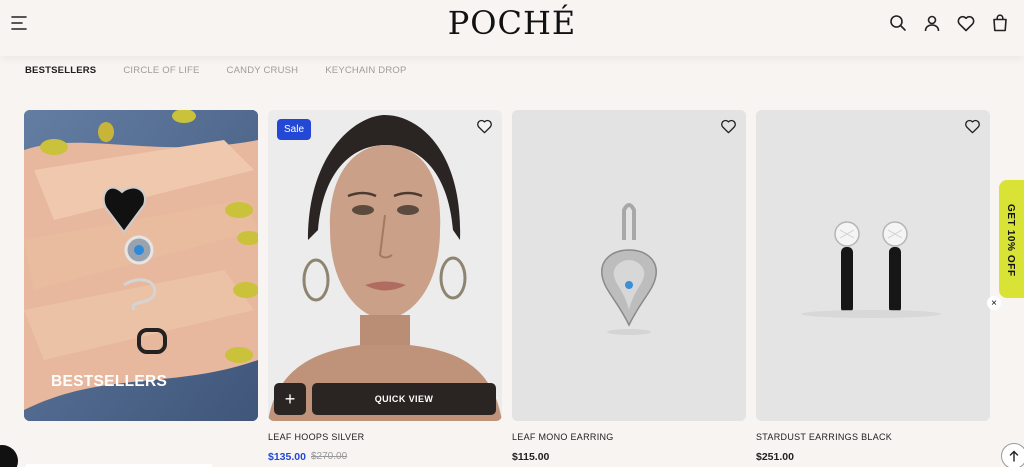  Describe the element at coordinates (531, 457) in the screenshot. I see `product-price: $115.00` at that location.